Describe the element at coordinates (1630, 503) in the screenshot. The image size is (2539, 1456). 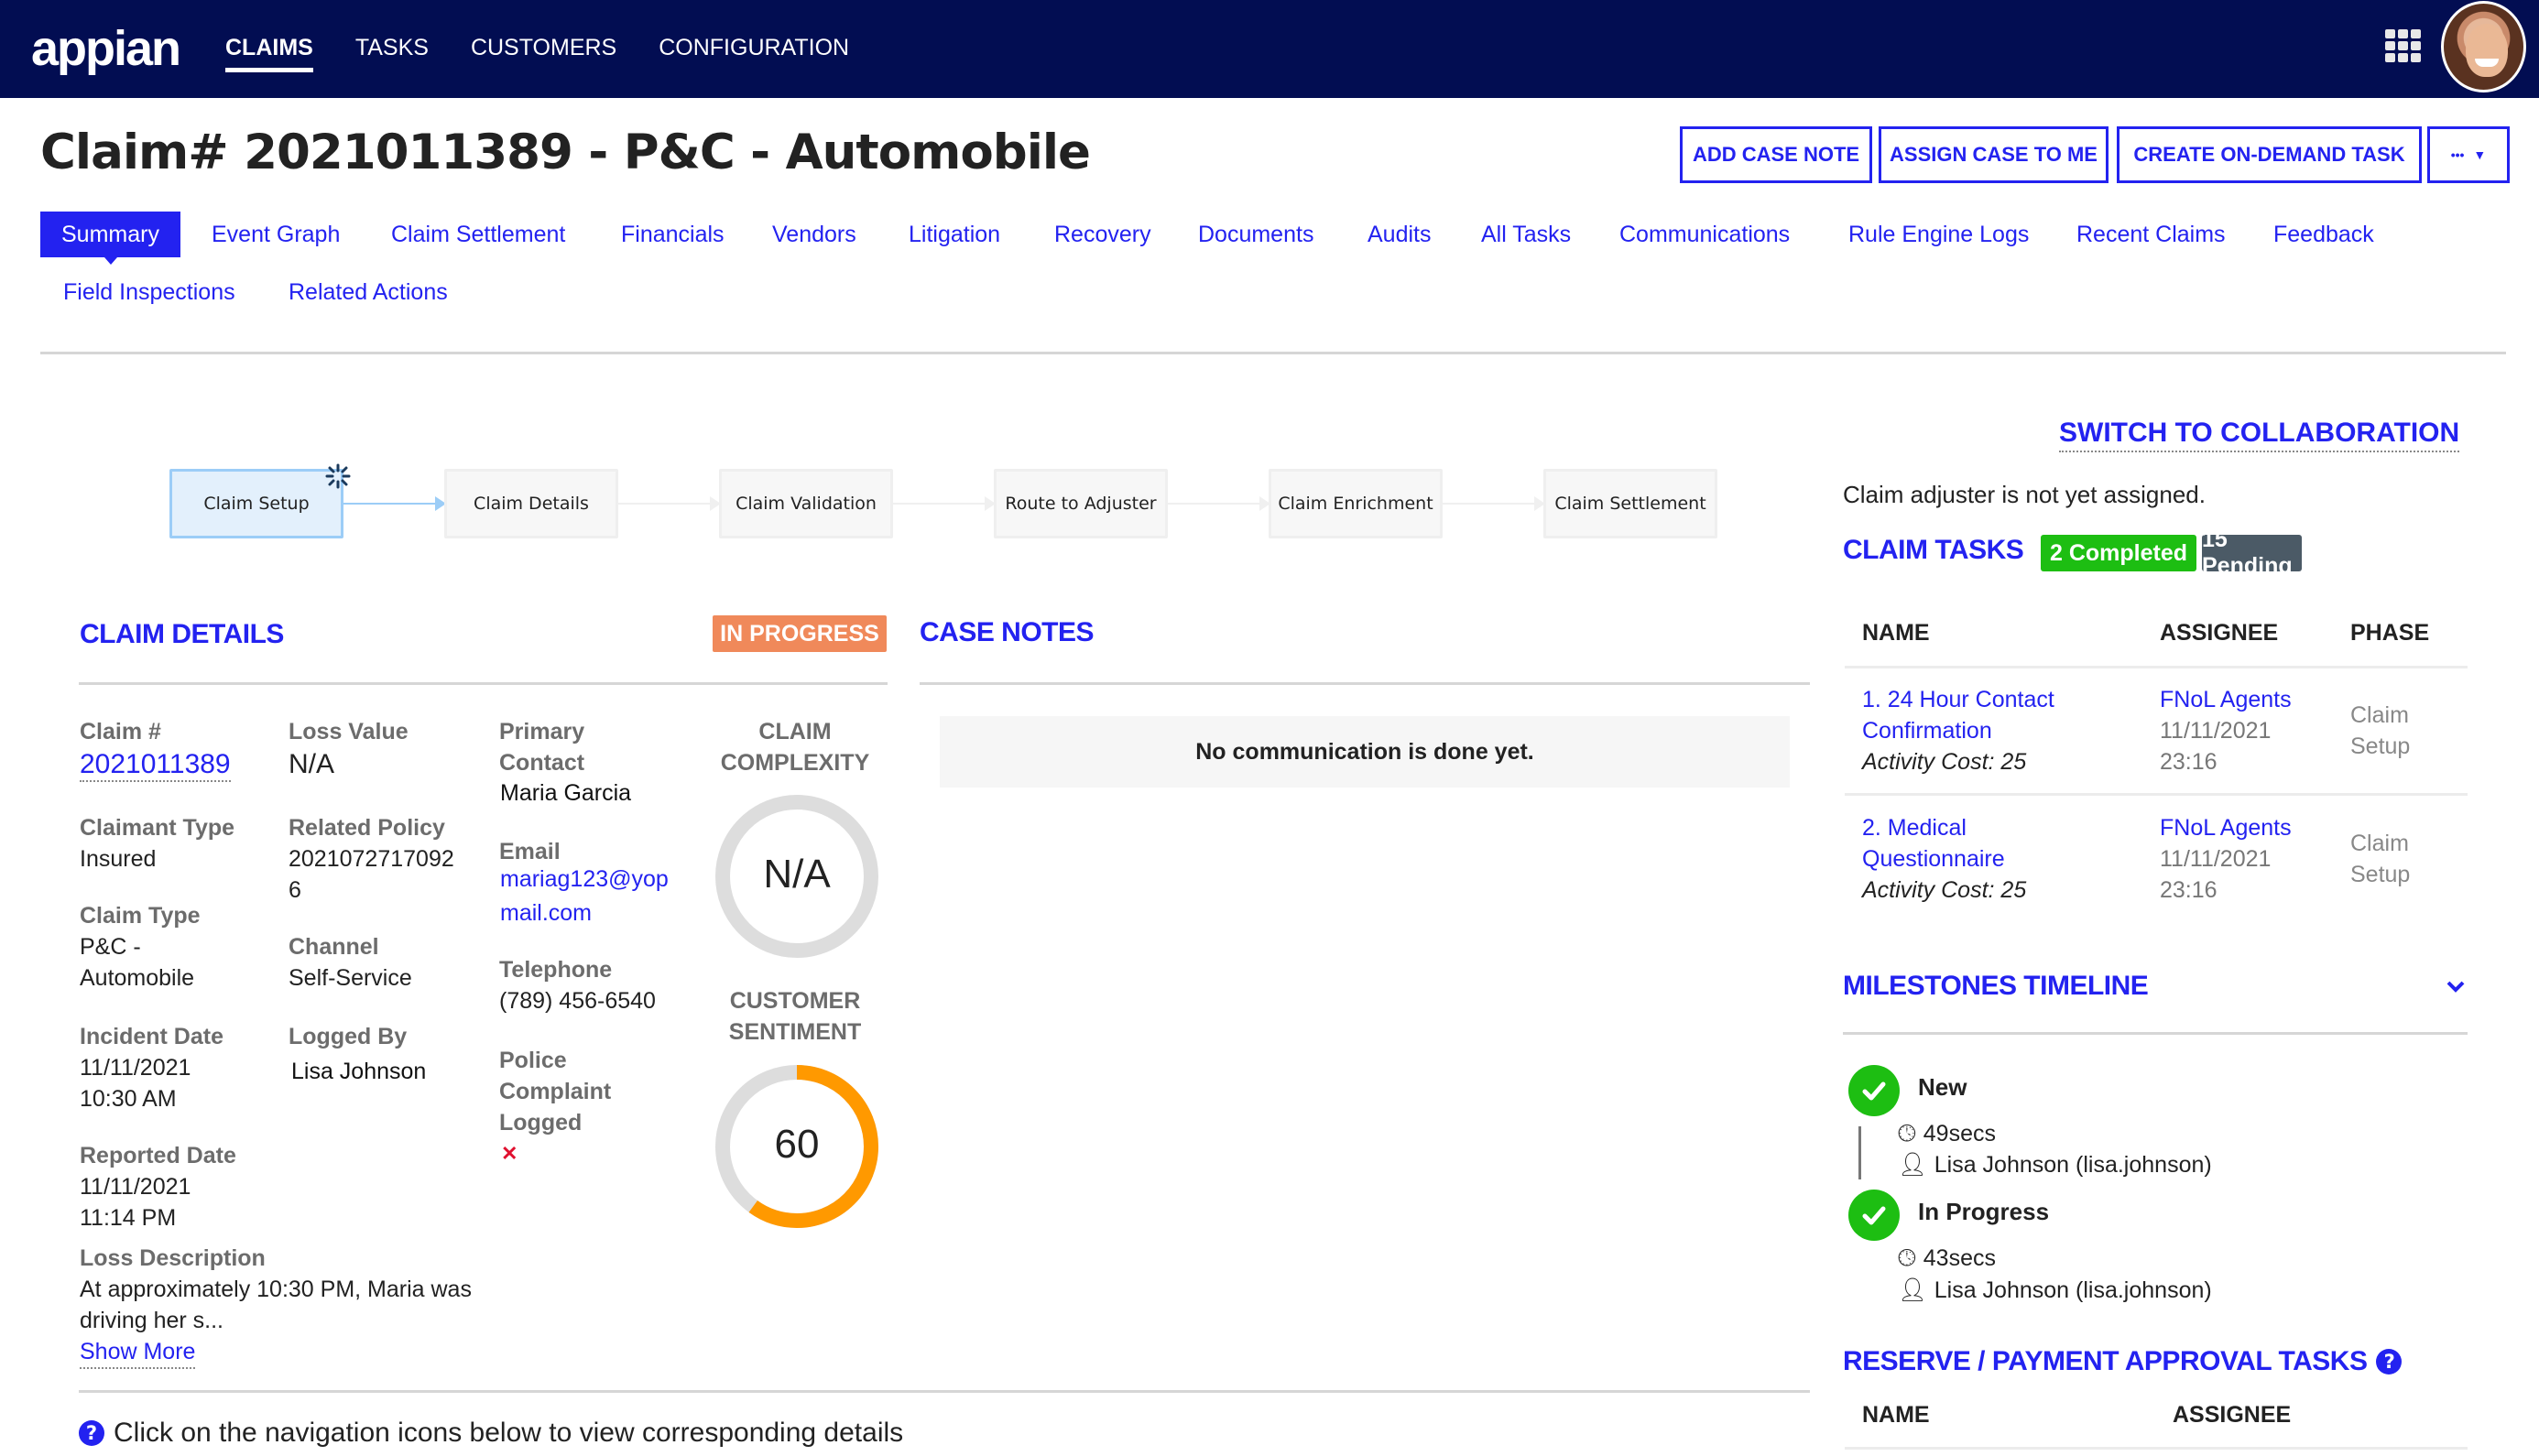
I see `flow-step-claim-settlement: Claim Settlement` at that location.